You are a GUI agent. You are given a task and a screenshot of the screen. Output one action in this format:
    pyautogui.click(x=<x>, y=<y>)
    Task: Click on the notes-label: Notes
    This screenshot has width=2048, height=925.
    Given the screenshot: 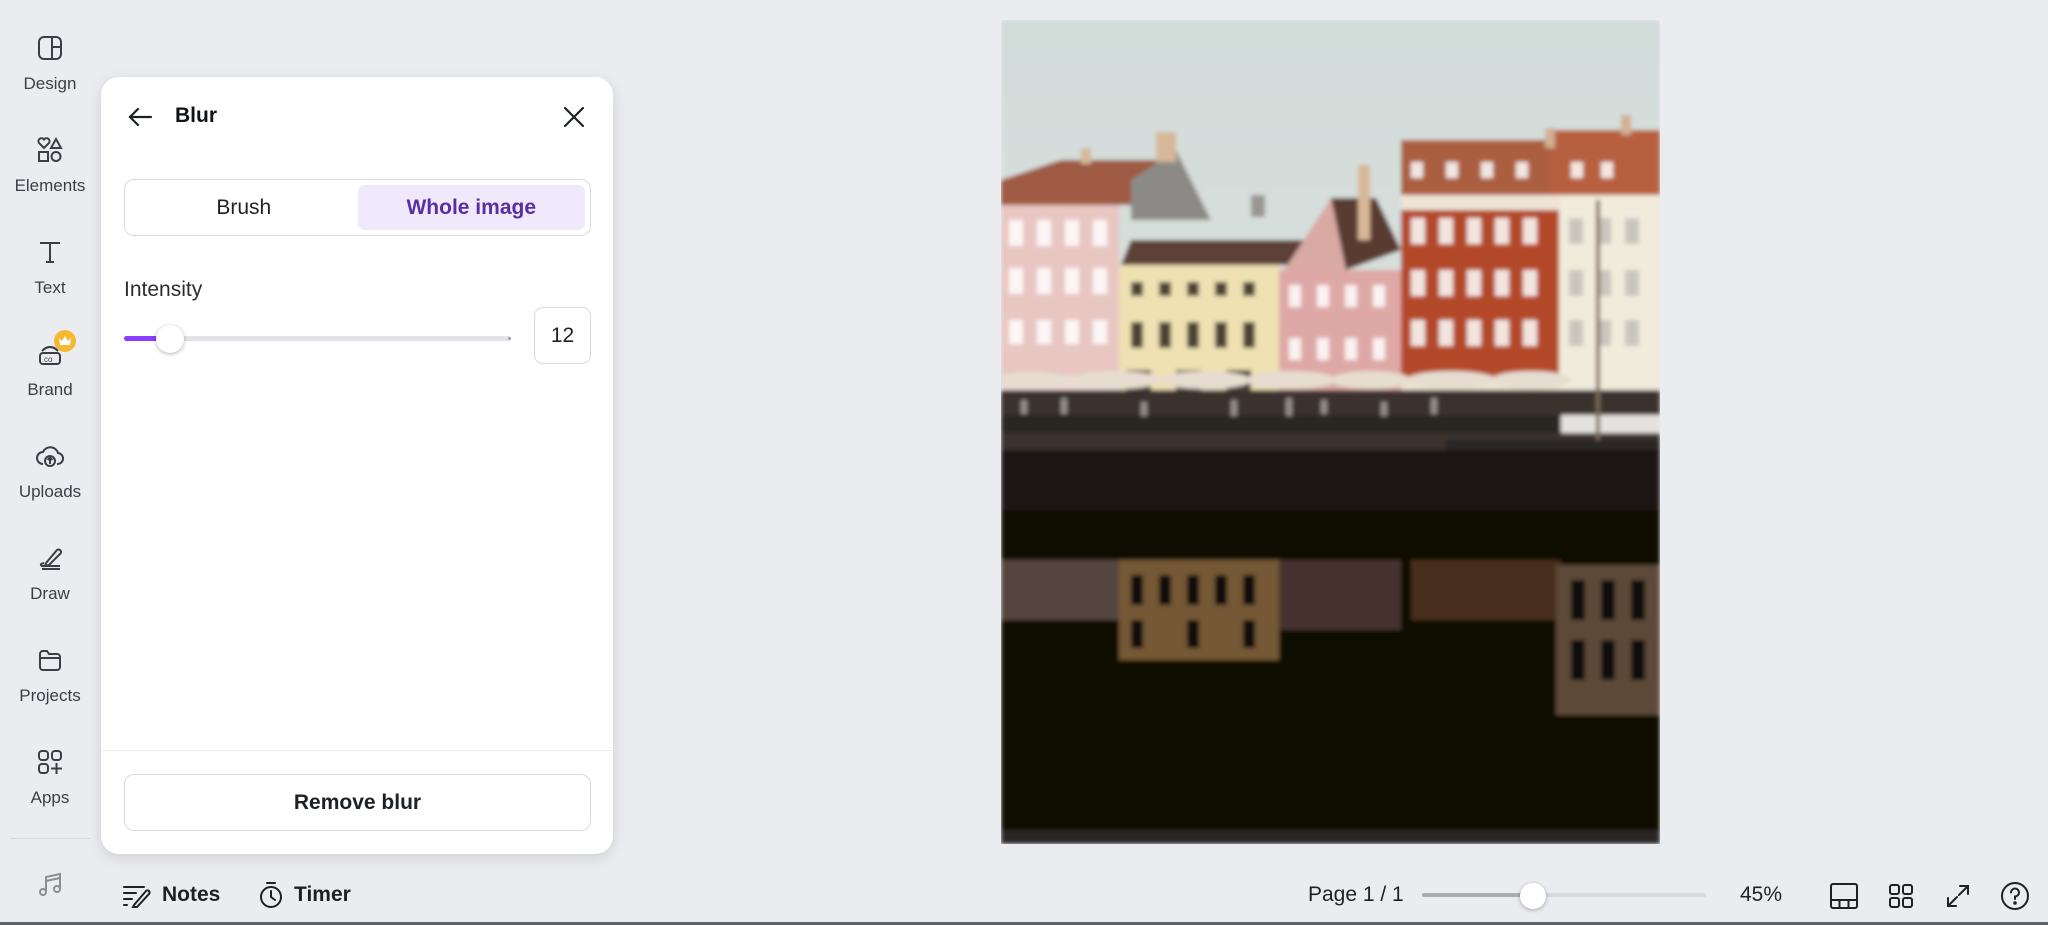 What is the action you would take?
    pyautogui.click(x=191, y=894)
    